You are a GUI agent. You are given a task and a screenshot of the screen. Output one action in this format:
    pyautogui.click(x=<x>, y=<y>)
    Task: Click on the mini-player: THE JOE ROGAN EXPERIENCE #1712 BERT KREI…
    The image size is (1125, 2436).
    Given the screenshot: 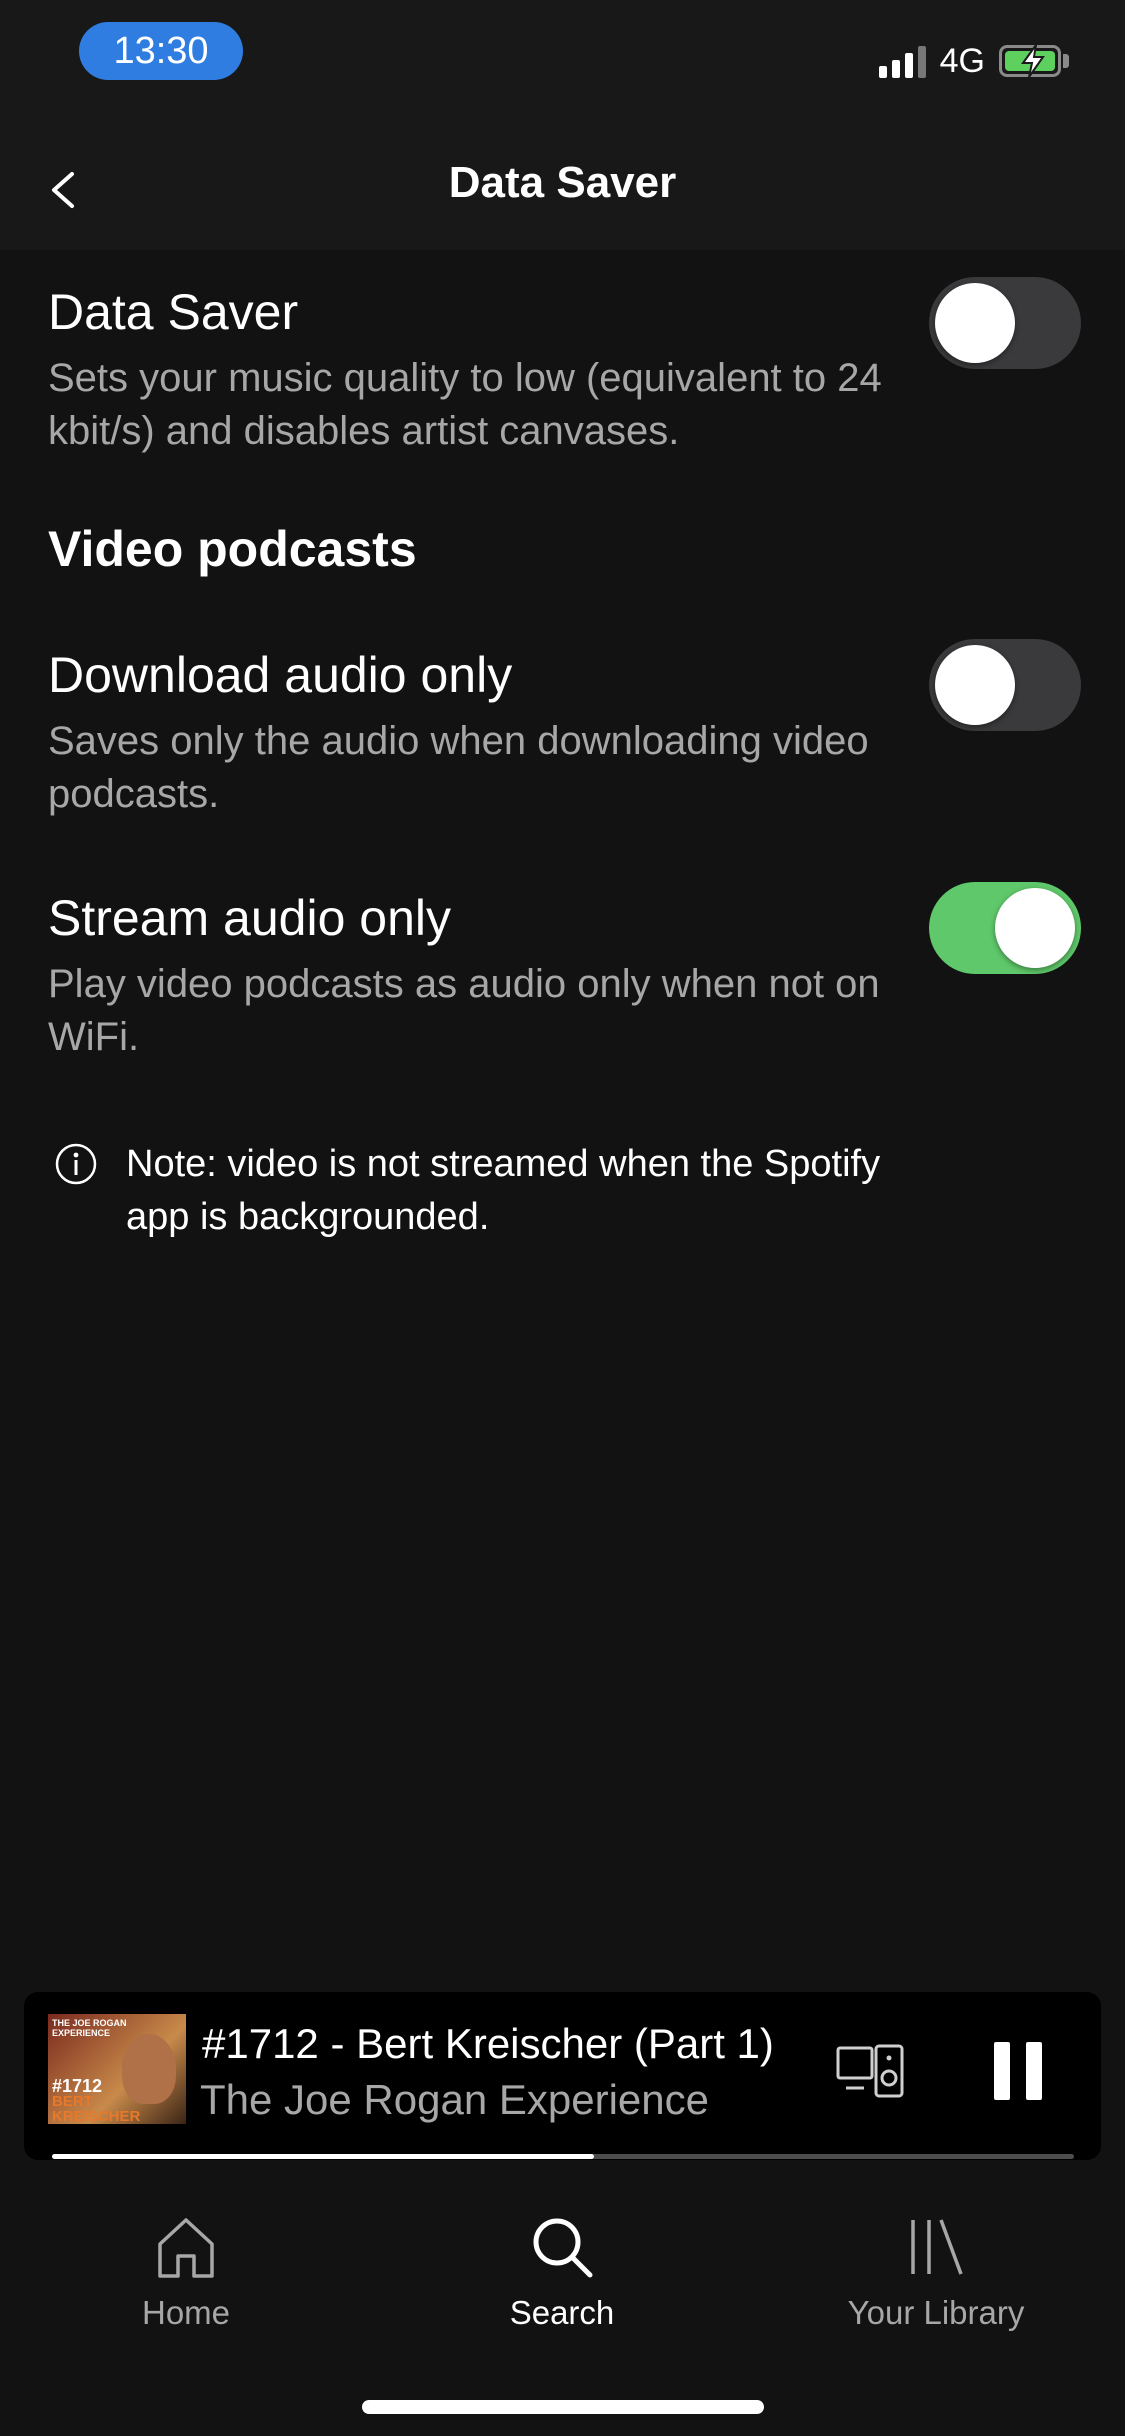 What is the action you would take?
    pyautogui.click(x=562, y=2076)
    